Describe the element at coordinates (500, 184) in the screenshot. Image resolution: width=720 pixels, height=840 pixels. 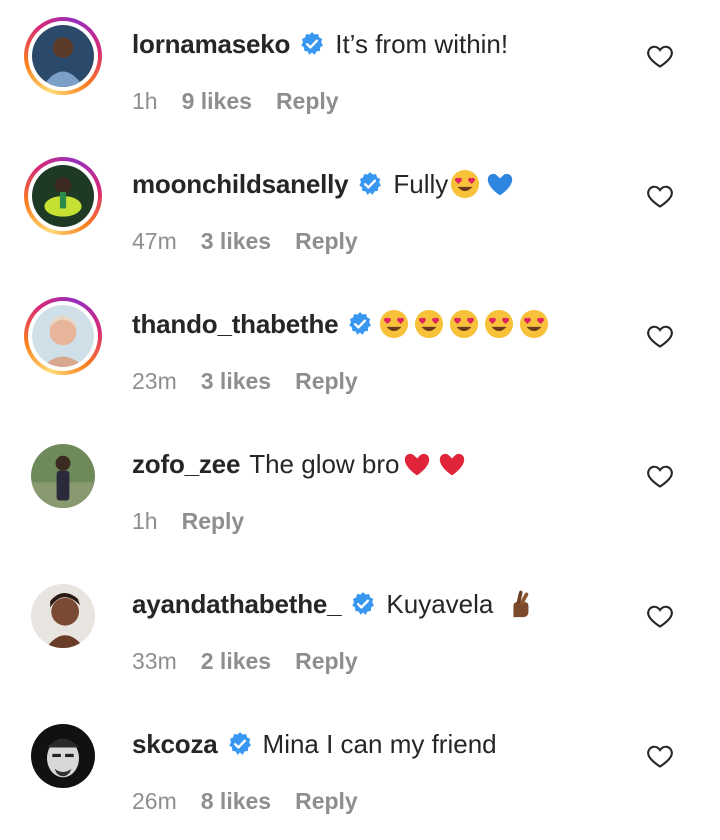
I see `blue-heart-emoji` at that location.